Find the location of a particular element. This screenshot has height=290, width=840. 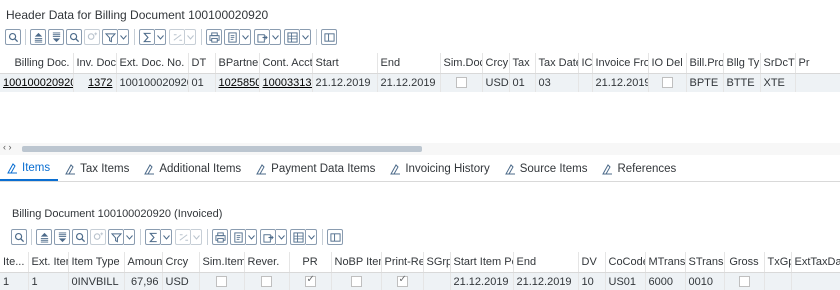

tab-references: References is located at coordinates (639, 169).